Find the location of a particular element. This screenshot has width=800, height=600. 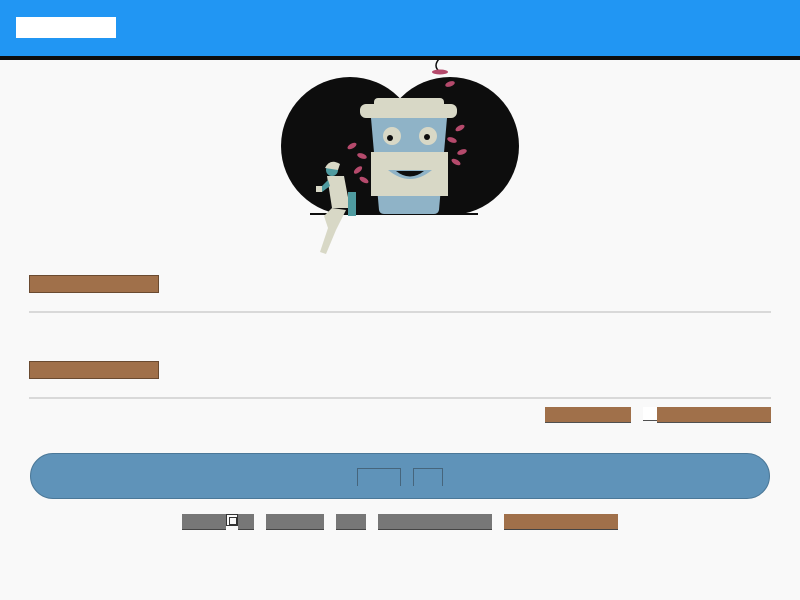

forgot-password-link is located at coordinates (588, 415).